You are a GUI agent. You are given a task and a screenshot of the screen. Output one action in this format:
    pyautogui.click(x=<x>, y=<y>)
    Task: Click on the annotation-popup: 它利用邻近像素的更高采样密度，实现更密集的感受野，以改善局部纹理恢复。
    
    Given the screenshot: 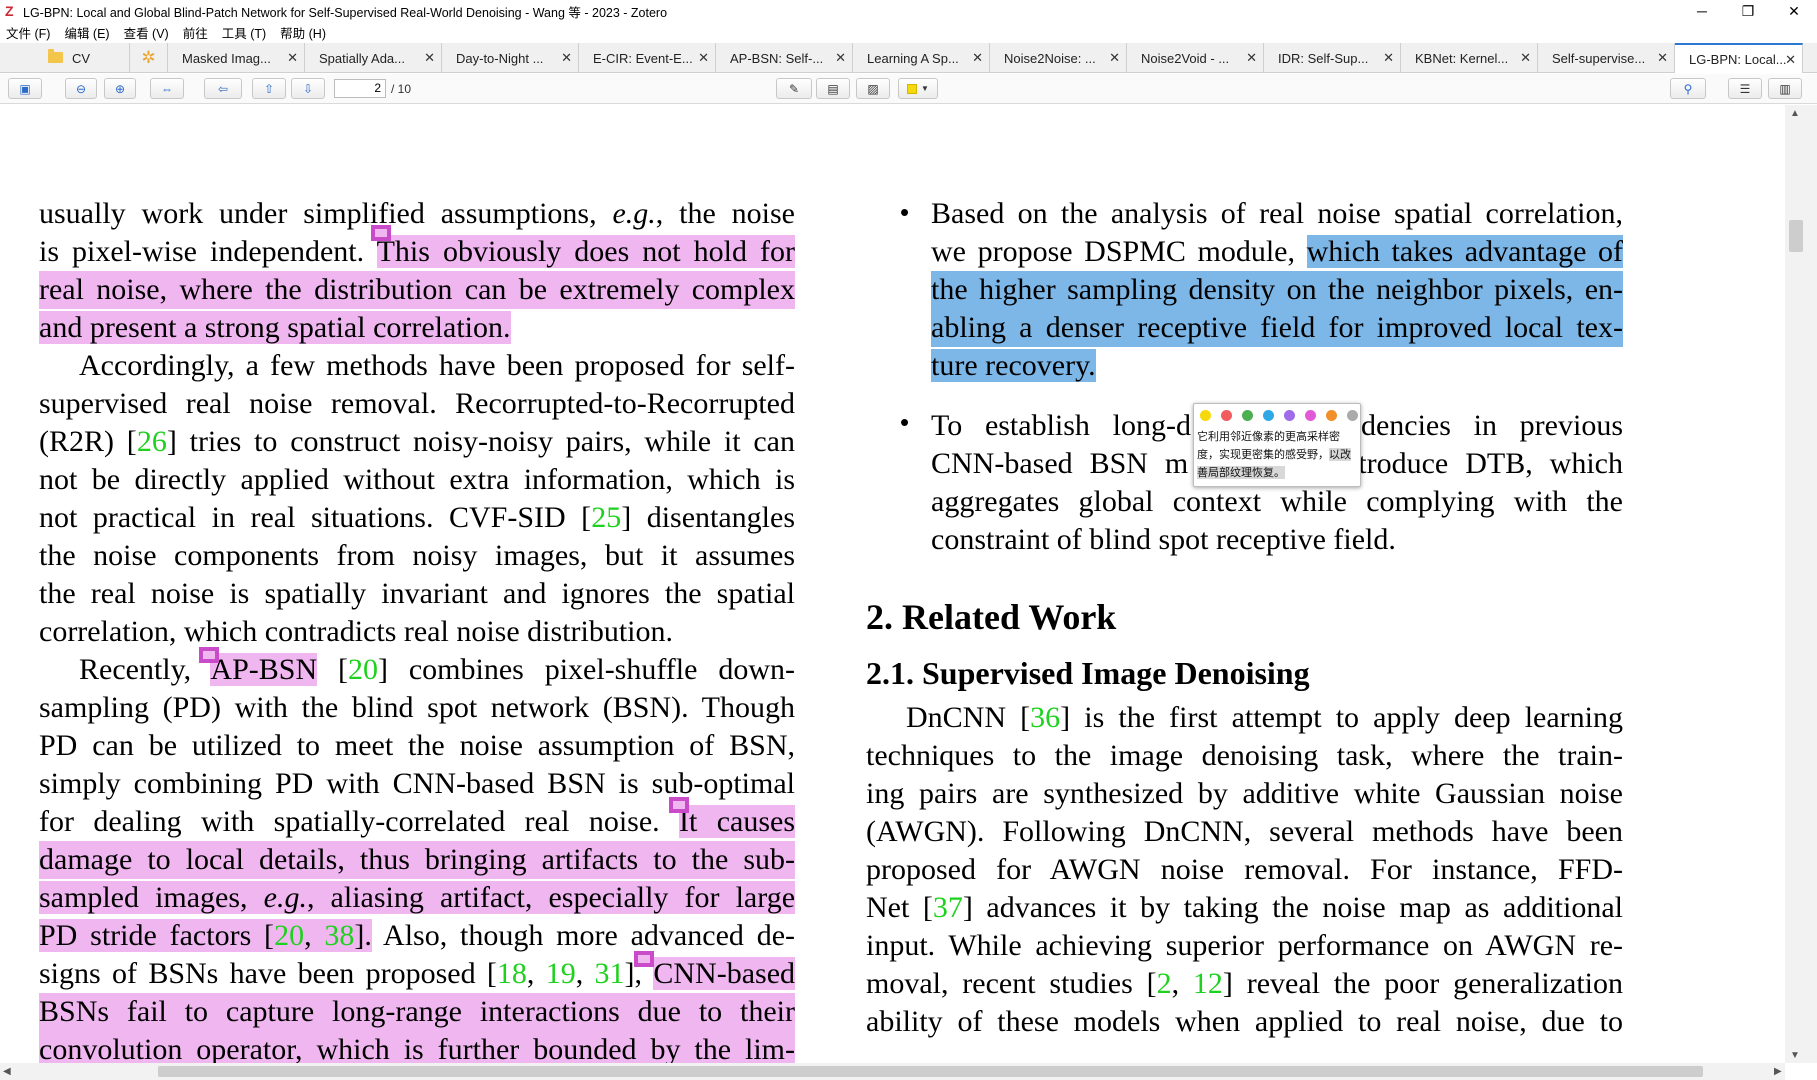 What is the action you would take?
    pyautogui.click(x=1277, y=445)
    